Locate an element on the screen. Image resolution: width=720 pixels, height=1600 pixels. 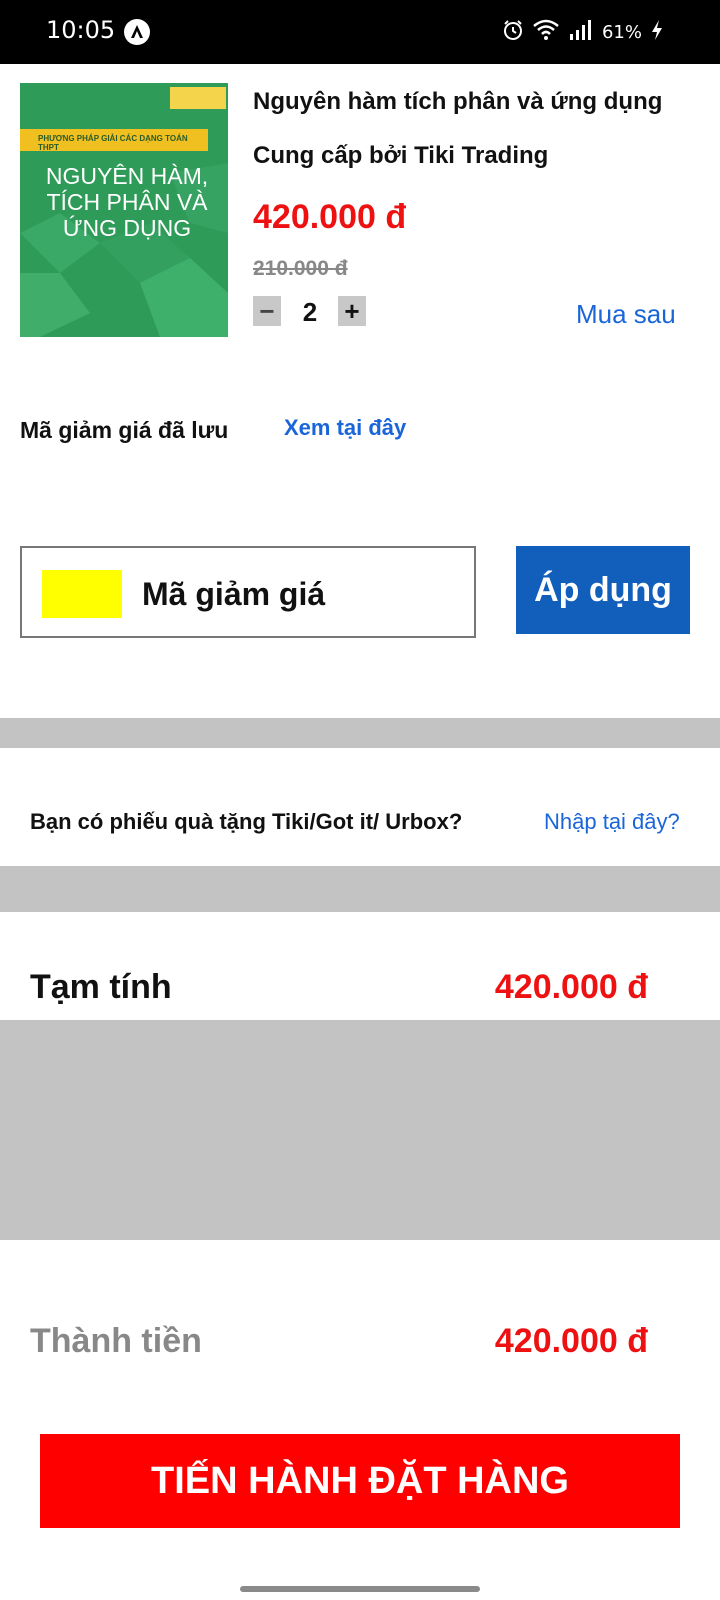
quantity-value: 2 is located at coordinates (310, 312).